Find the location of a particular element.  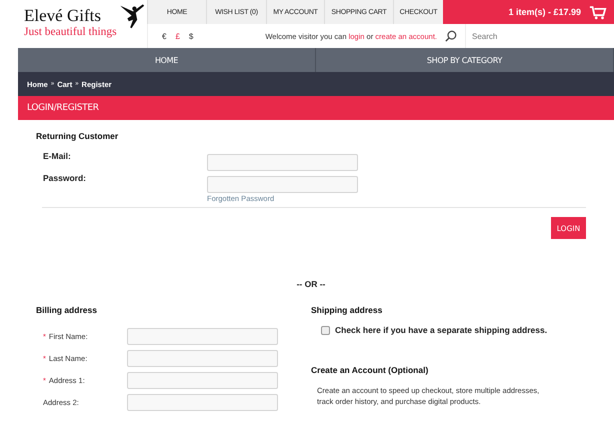

field-label: E-Mail: is located at coordinates (57, 156).